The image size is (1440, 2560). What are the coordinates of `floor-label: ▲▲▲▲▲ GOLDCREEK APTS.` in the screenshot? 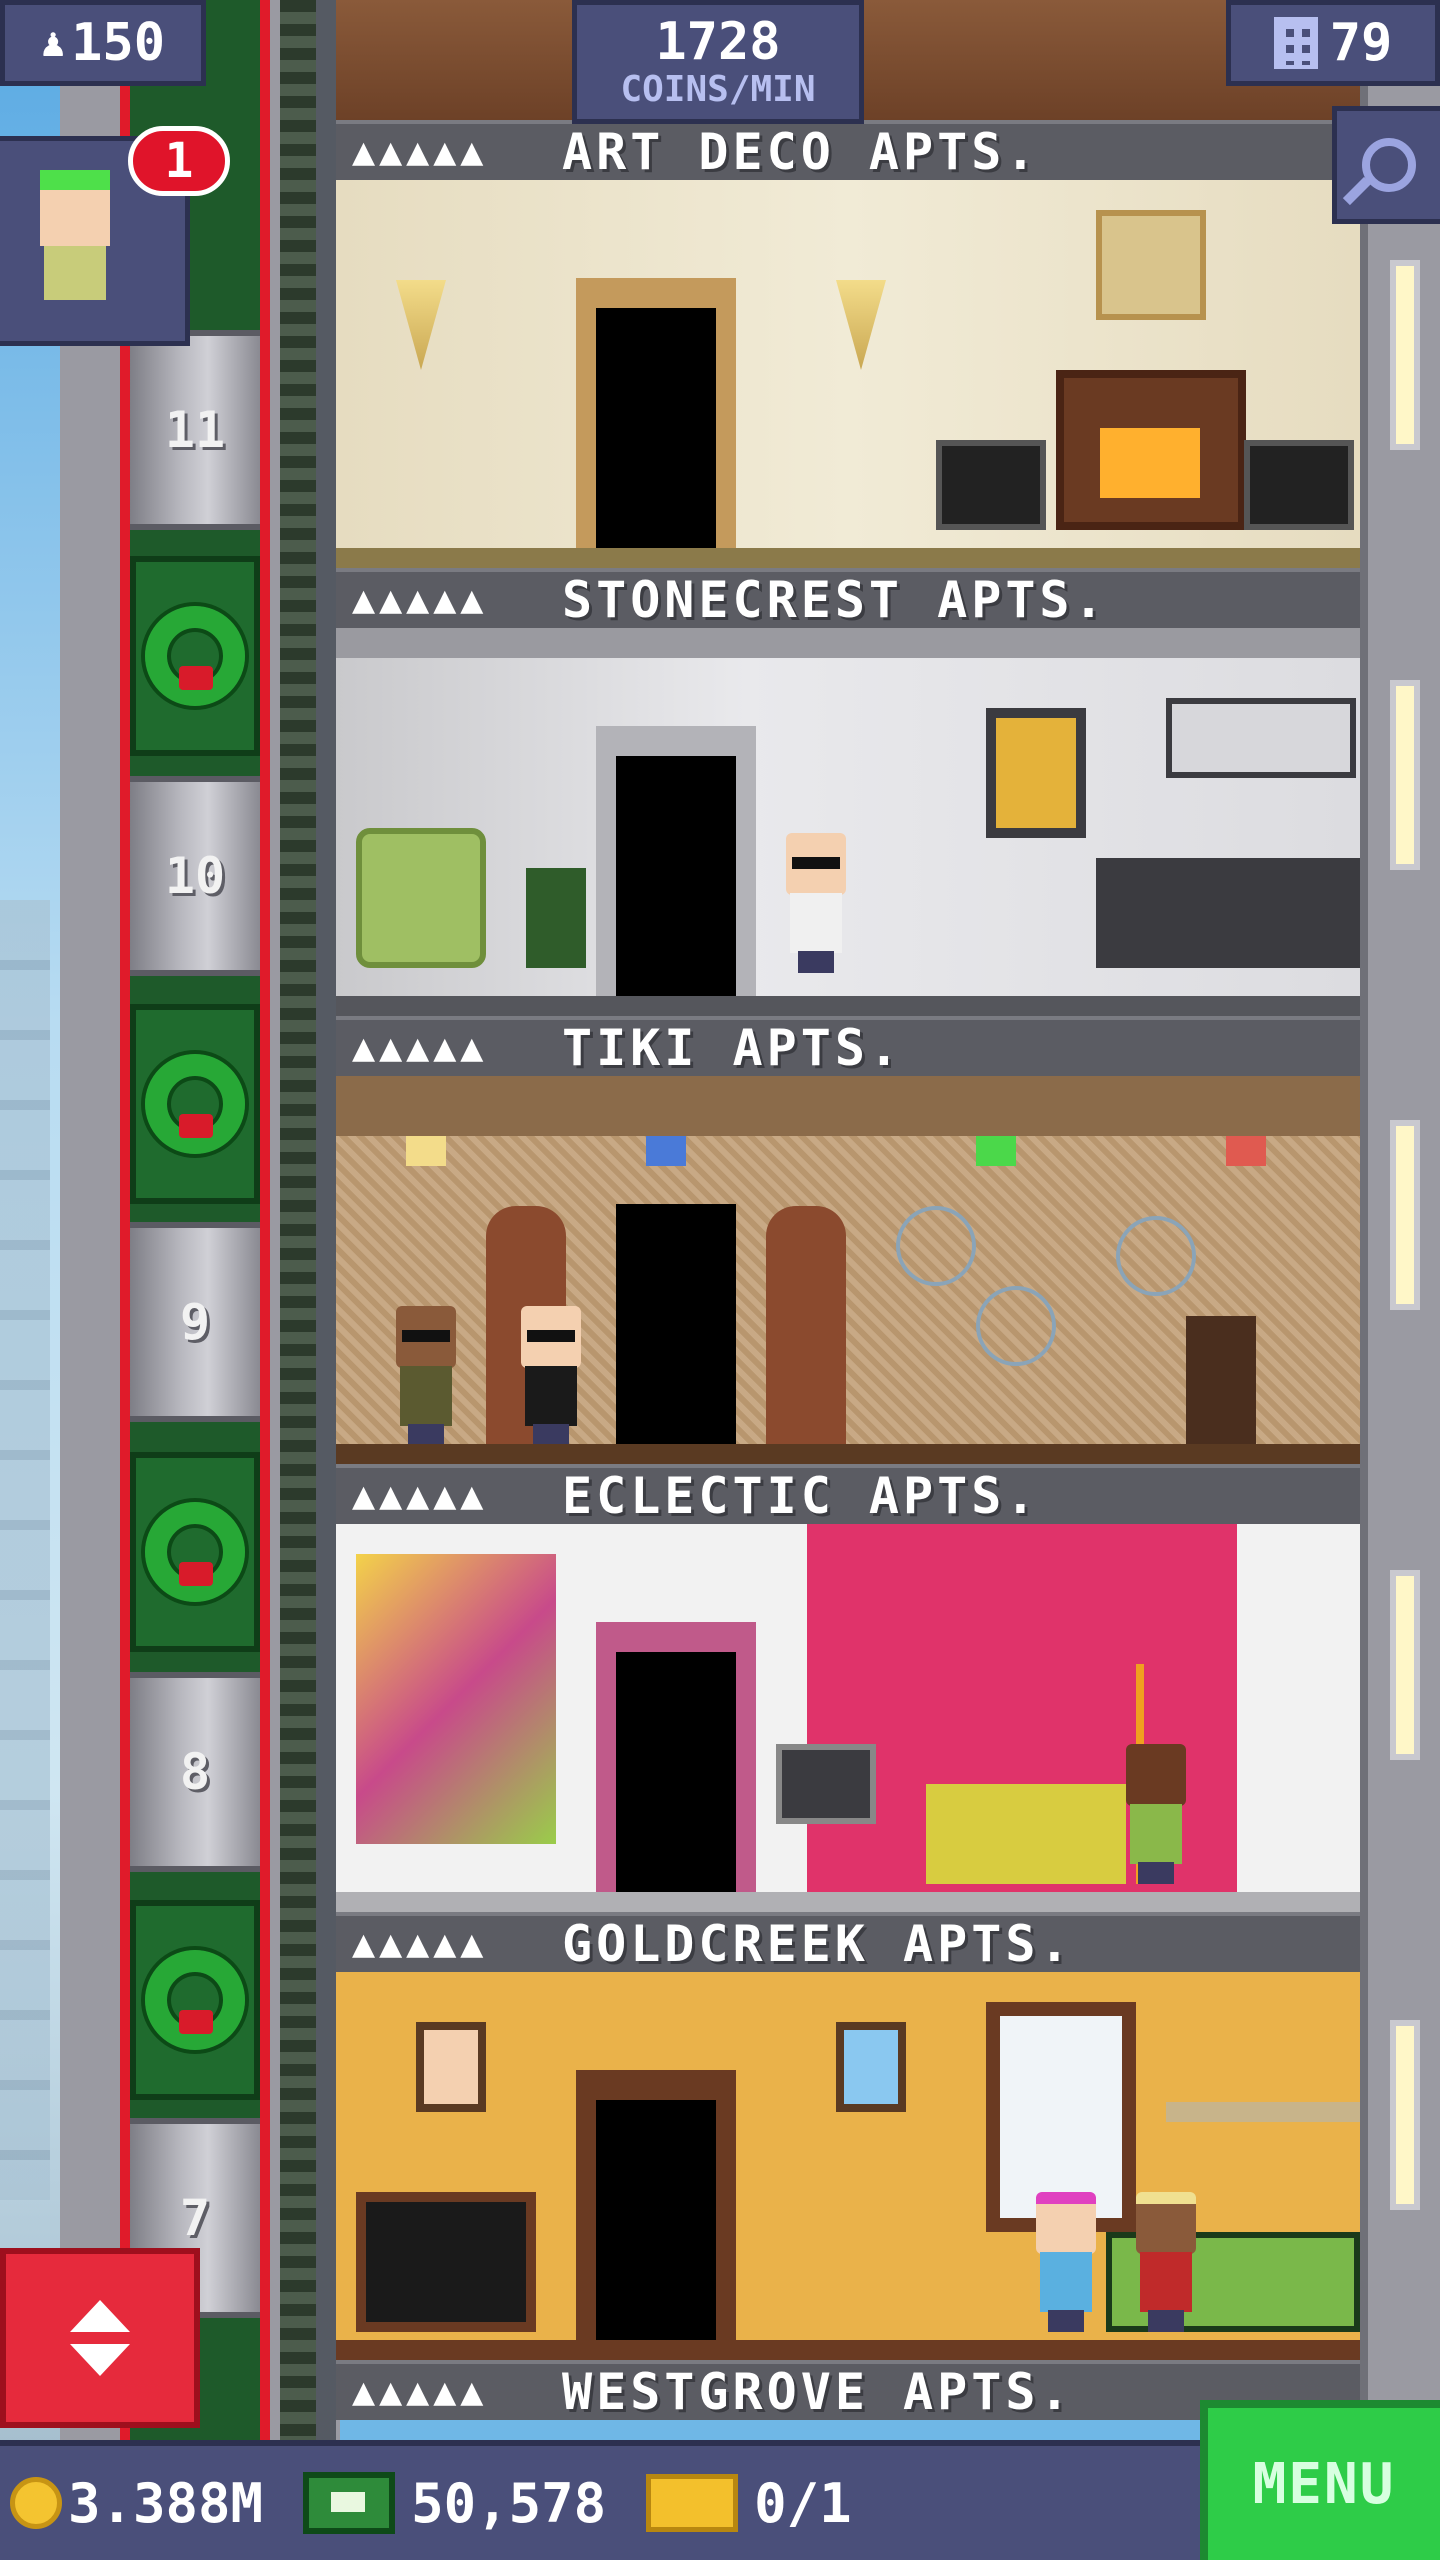 It's located at (848, 1942).